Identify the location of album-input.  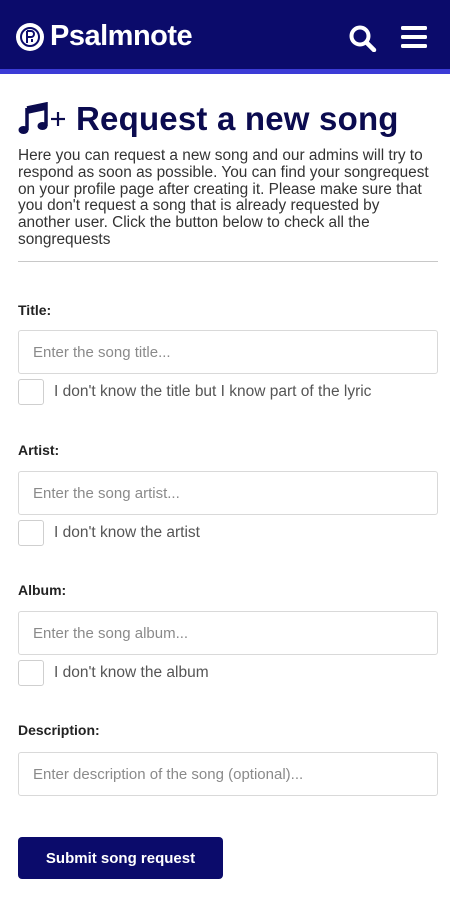
(228, 633).